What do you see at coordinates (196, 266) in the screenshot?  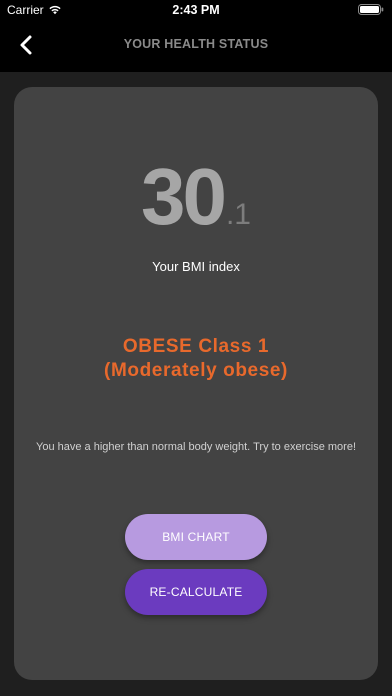 I see `bmi-caption: Your BMI index` at bounding box center [196, 266].